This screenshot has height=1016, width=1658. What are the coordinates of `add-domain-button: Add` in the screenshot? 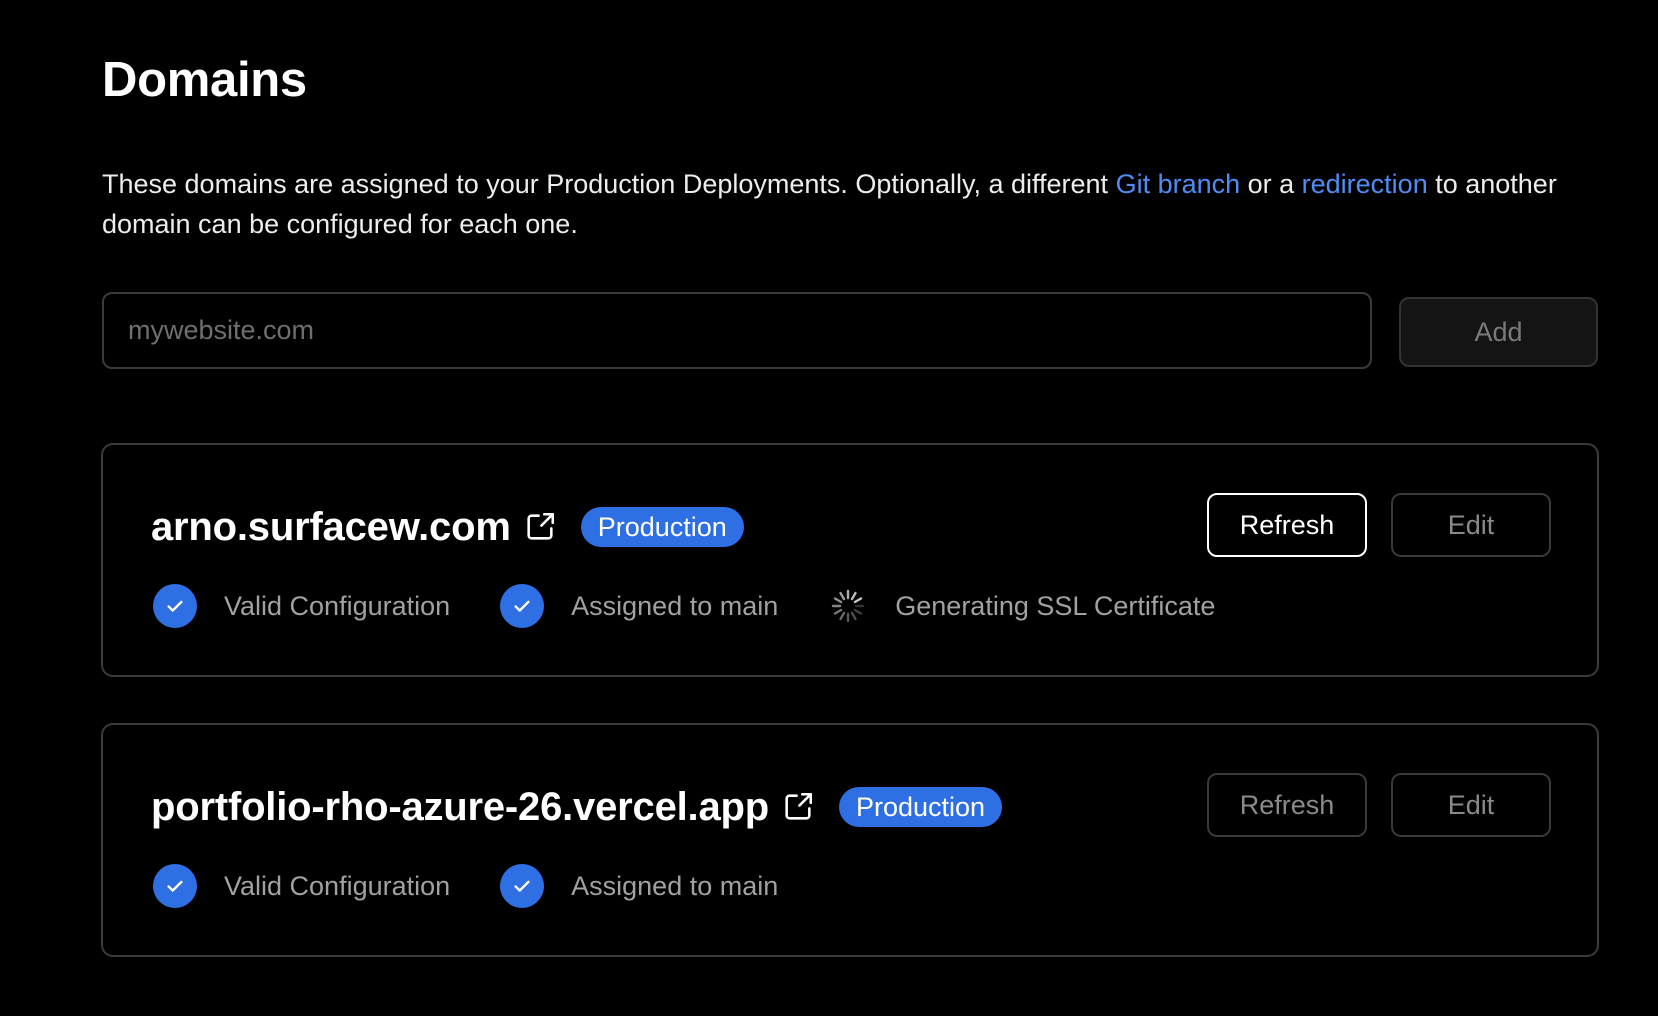 It's located at (1498, 332).